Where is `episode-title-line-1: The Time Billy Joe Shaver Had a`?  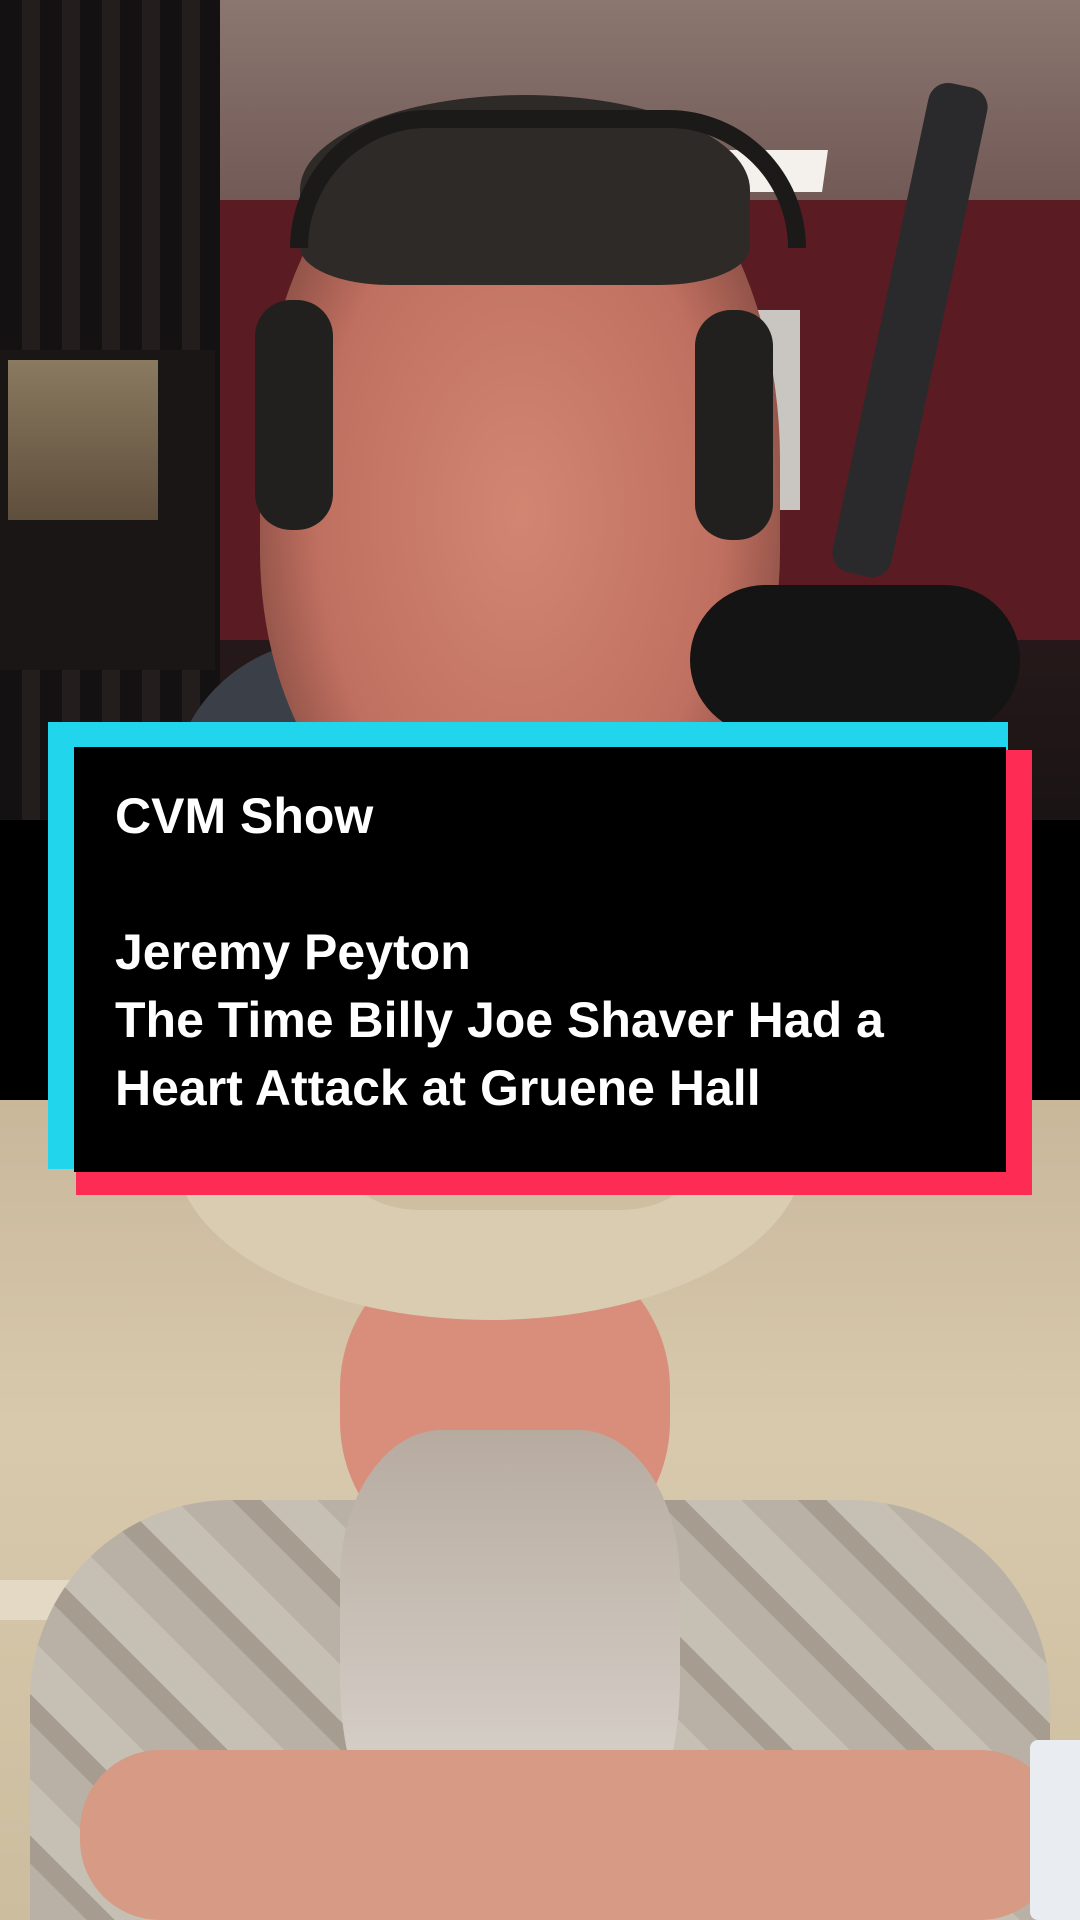
episode-title-line-1: The Time Billy Joe Shaver Had a is located at coordinates (499, 1020).